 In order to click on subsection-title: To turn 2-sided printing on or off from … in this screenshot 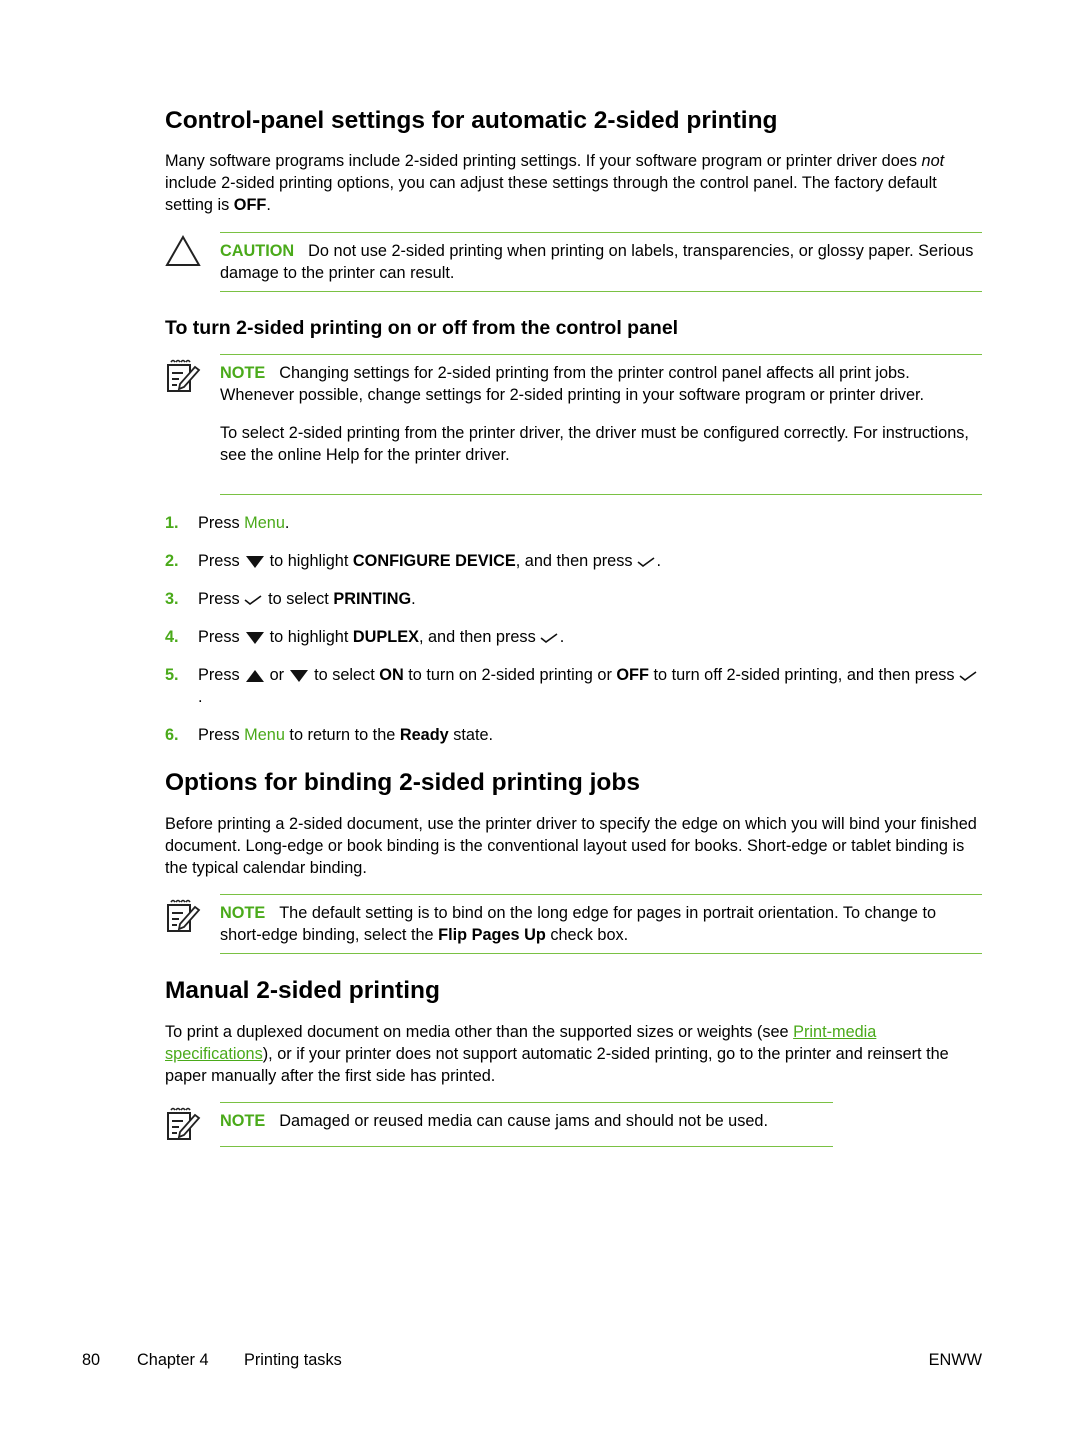, I will do `click(422, 328)`.